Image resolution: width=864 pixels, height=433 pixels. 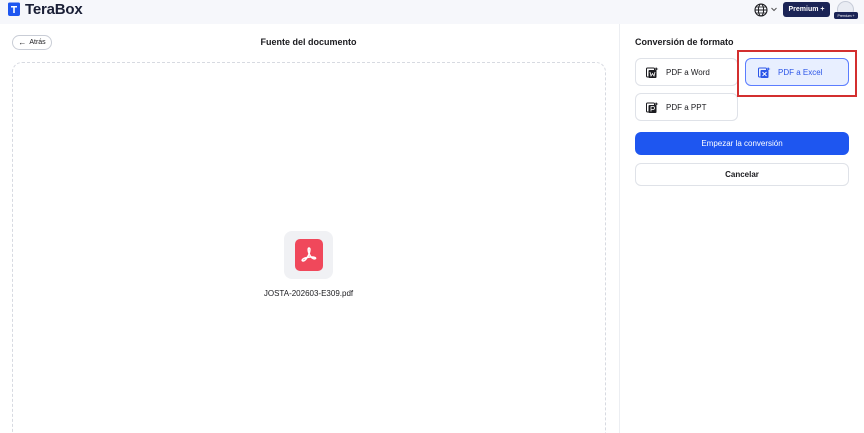 What do you see at coordinates (742, 143) in the screenshot?
I see `start-conversion-button: Empezar la conversión` at bounding box center [742, 143].